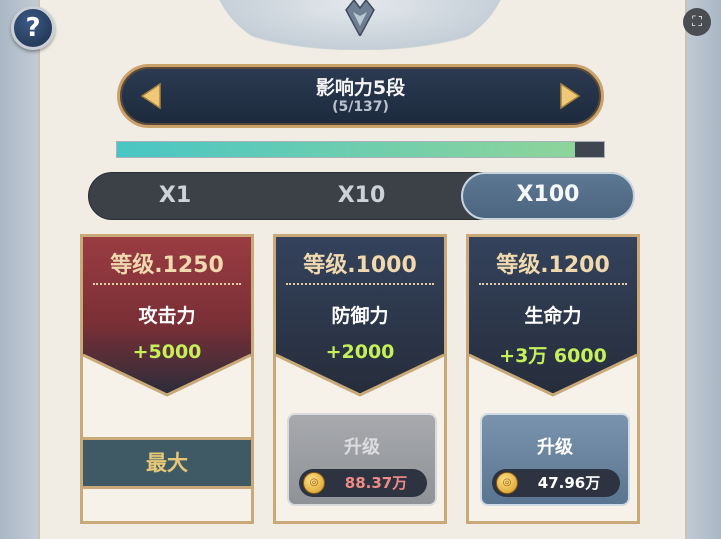  I want to click on health-upgrade-cost: 47.96万, so click(569, 483).